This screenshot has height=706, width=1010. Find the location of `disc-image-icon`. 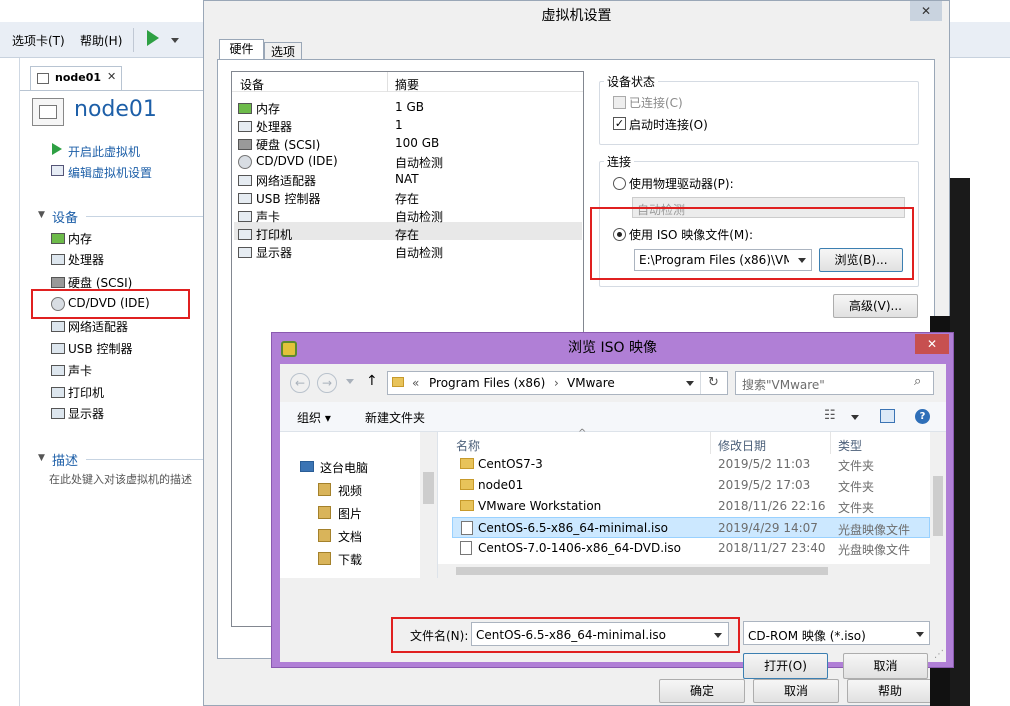

disc-image-icon is located at coordinates (466, 548).